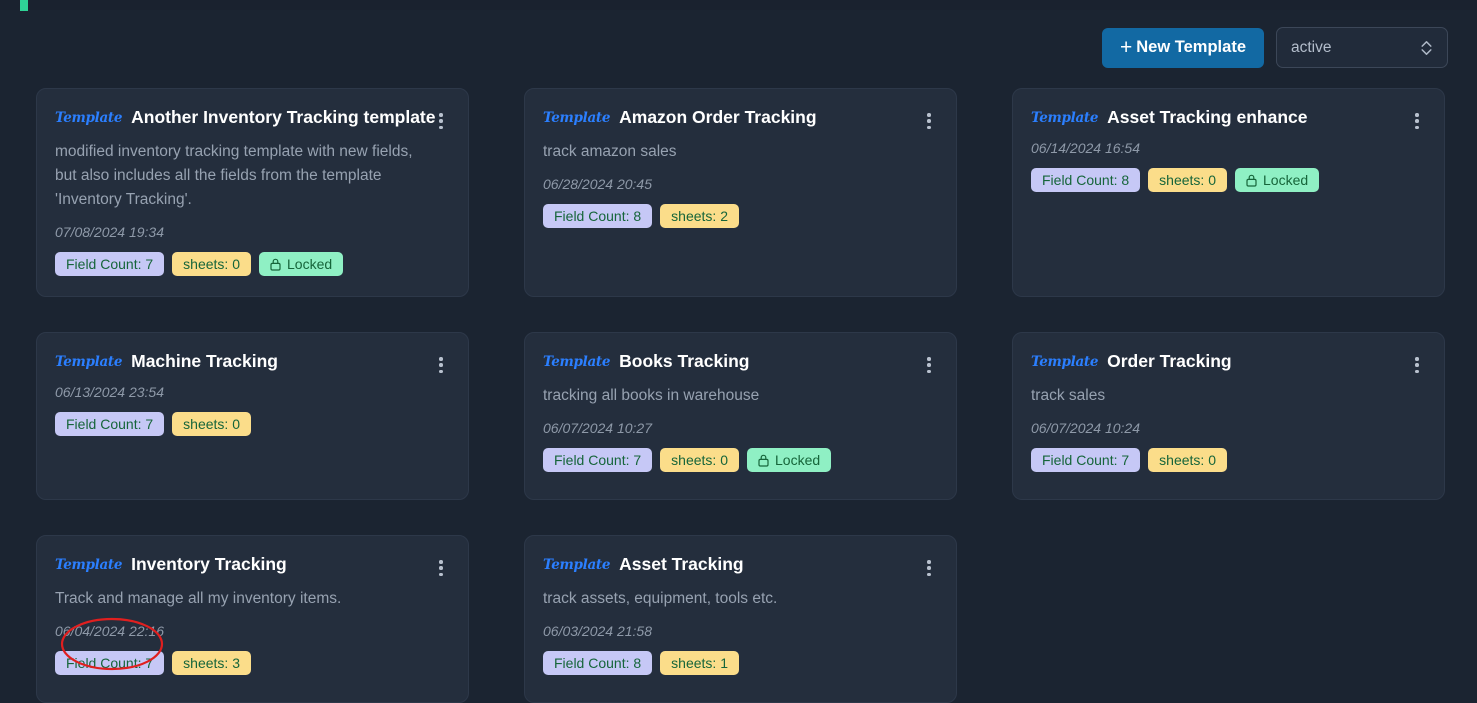 This screenshot has width=1477, height=703. What do you see at coordinates (1275, 47) in the screenshot?
I see `toolbar: + New Template active` at bounding box center [1275, 47].